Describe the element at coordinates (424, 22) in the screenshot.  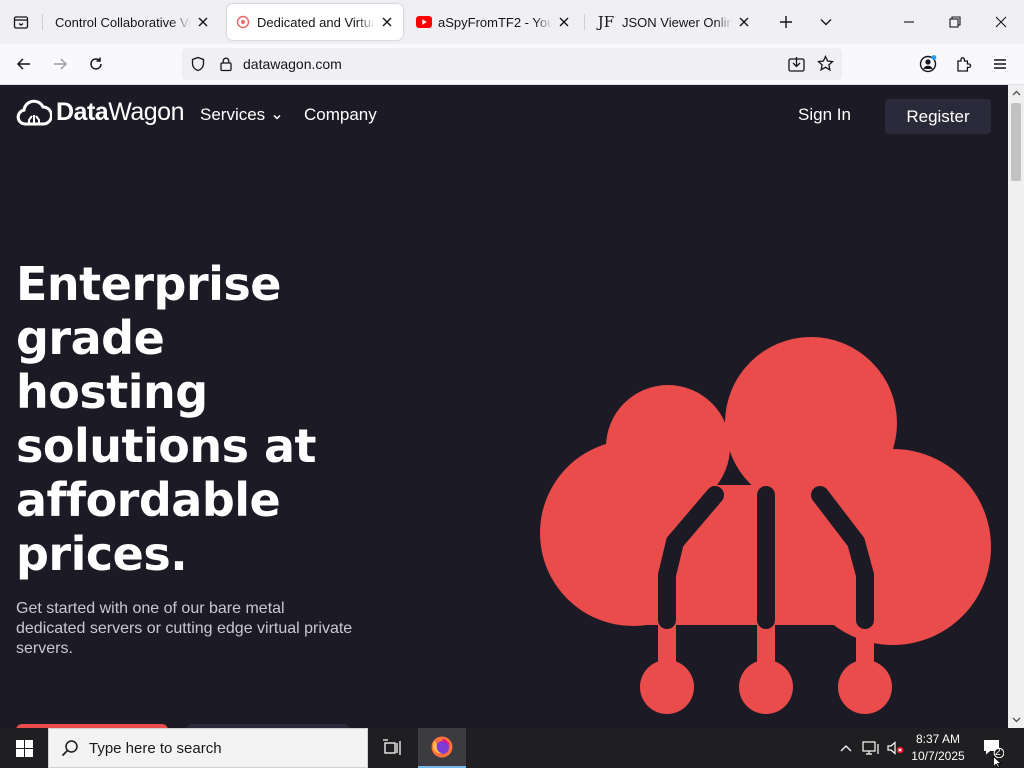
I see `youtube-icon` at that location.